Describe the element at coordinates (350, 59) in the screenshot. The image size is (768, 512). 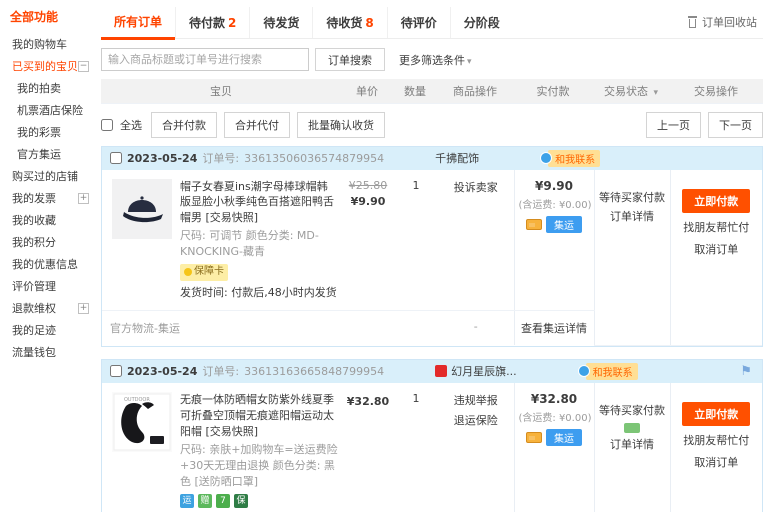
I see `search-button: 订单搜索` at that location.